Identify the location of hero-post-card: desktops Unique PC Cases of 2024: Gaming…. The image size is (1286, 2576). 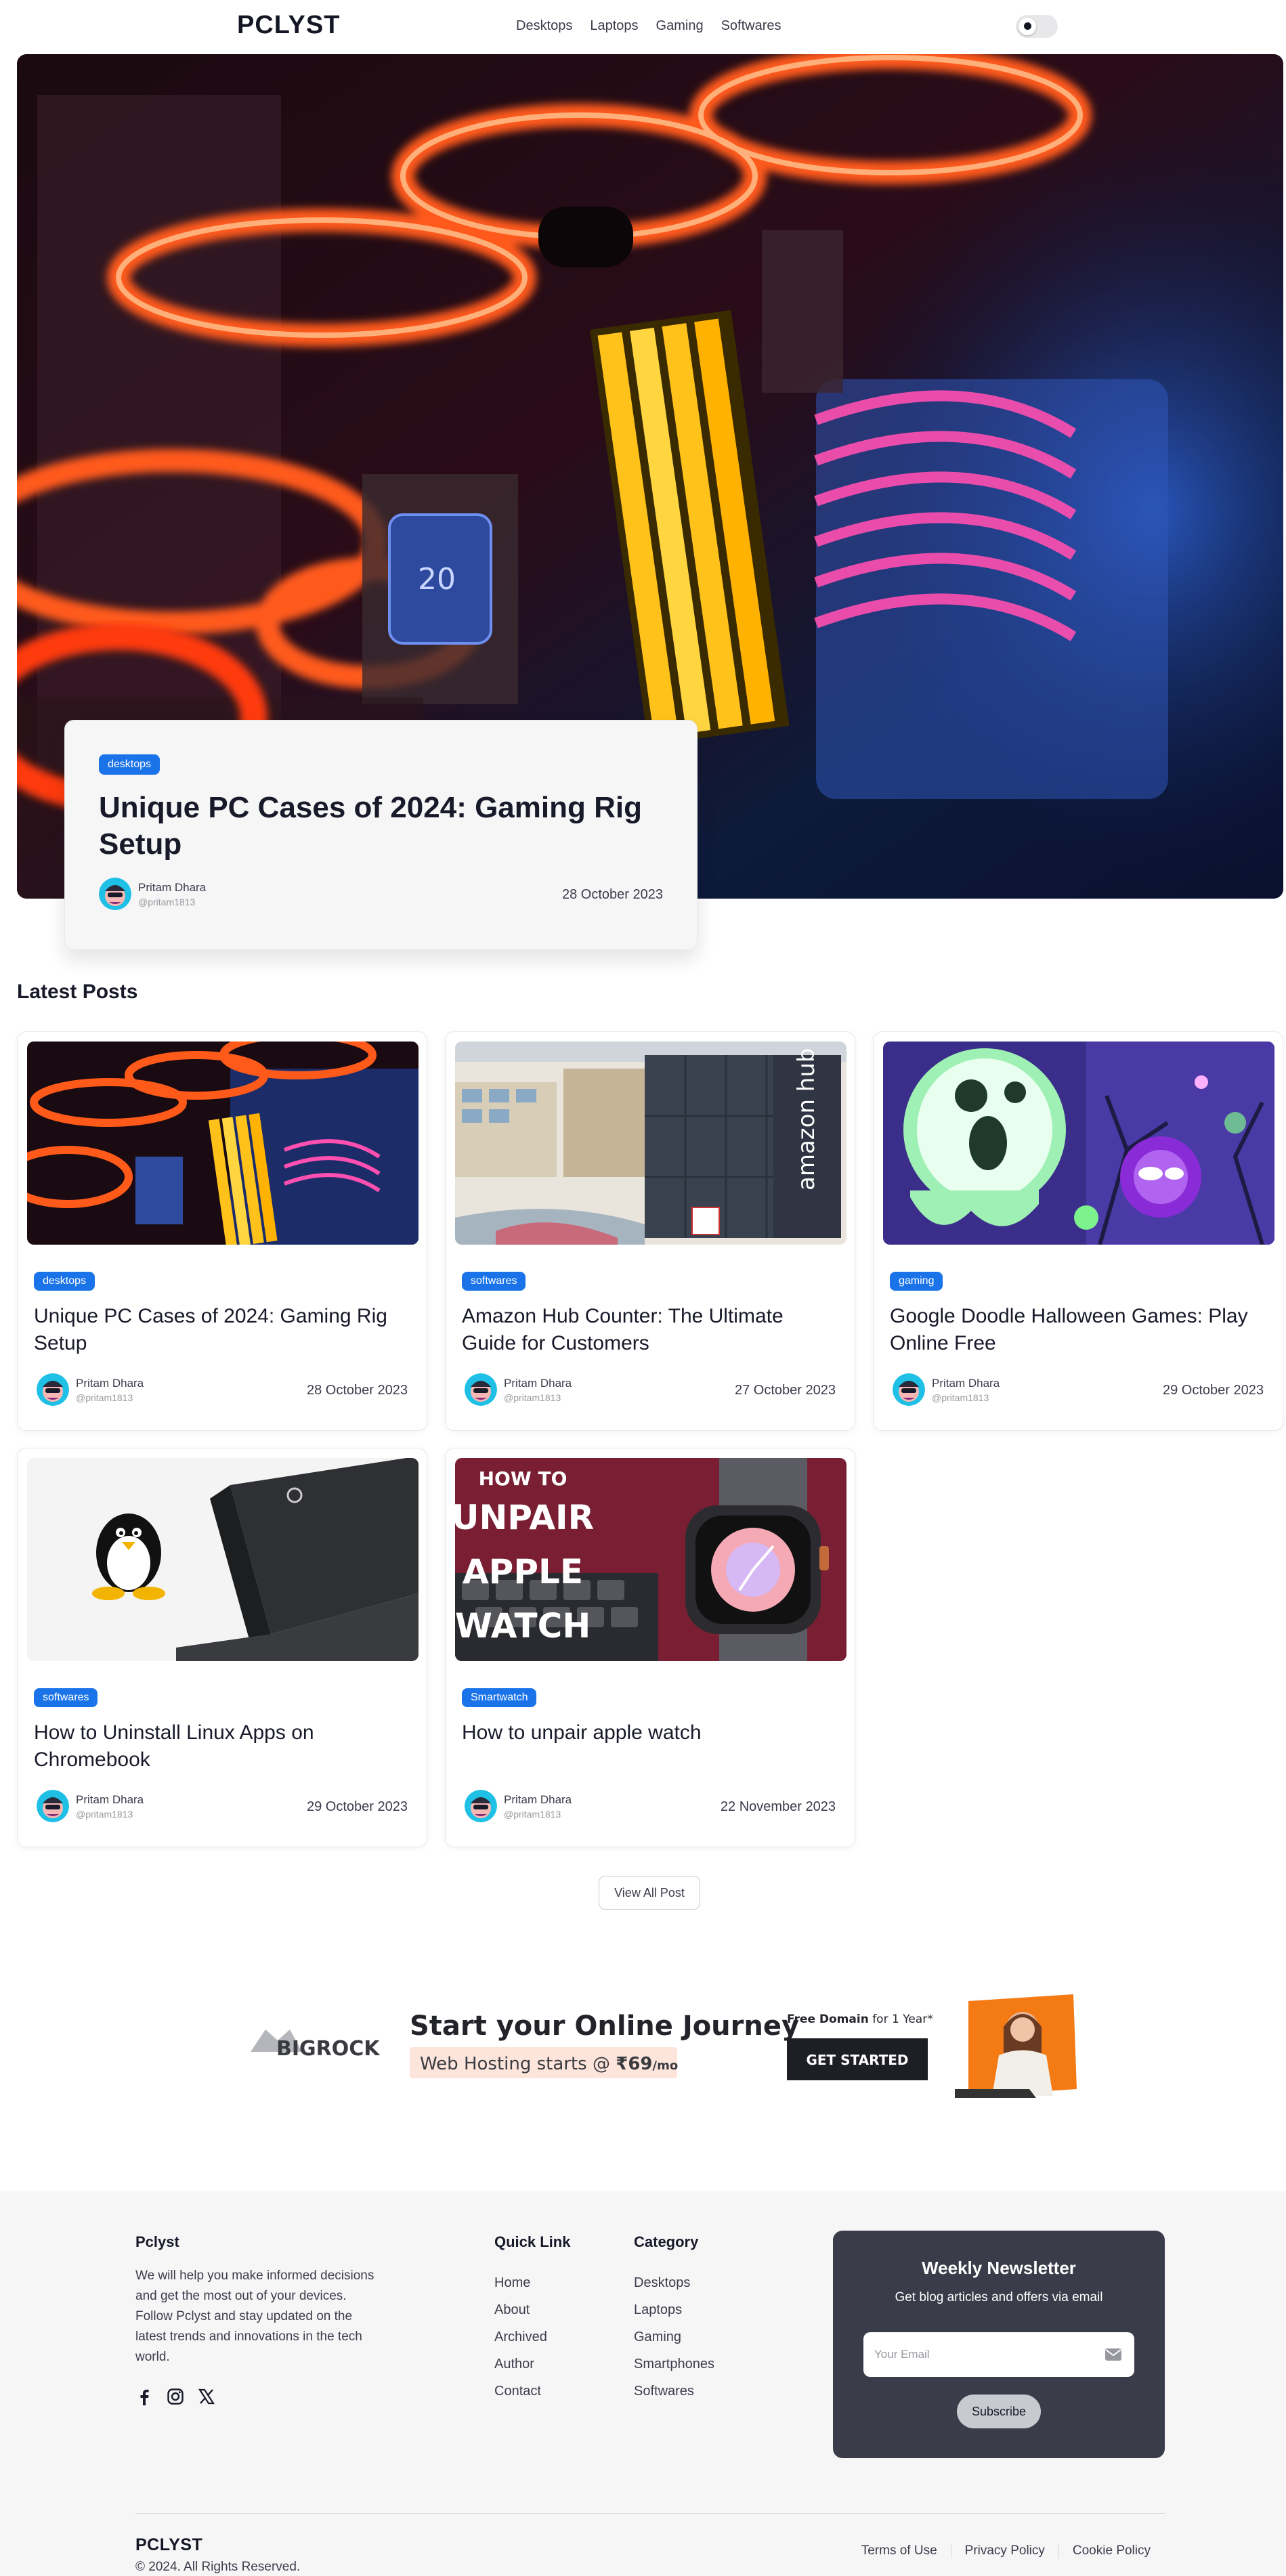
(381, 835).